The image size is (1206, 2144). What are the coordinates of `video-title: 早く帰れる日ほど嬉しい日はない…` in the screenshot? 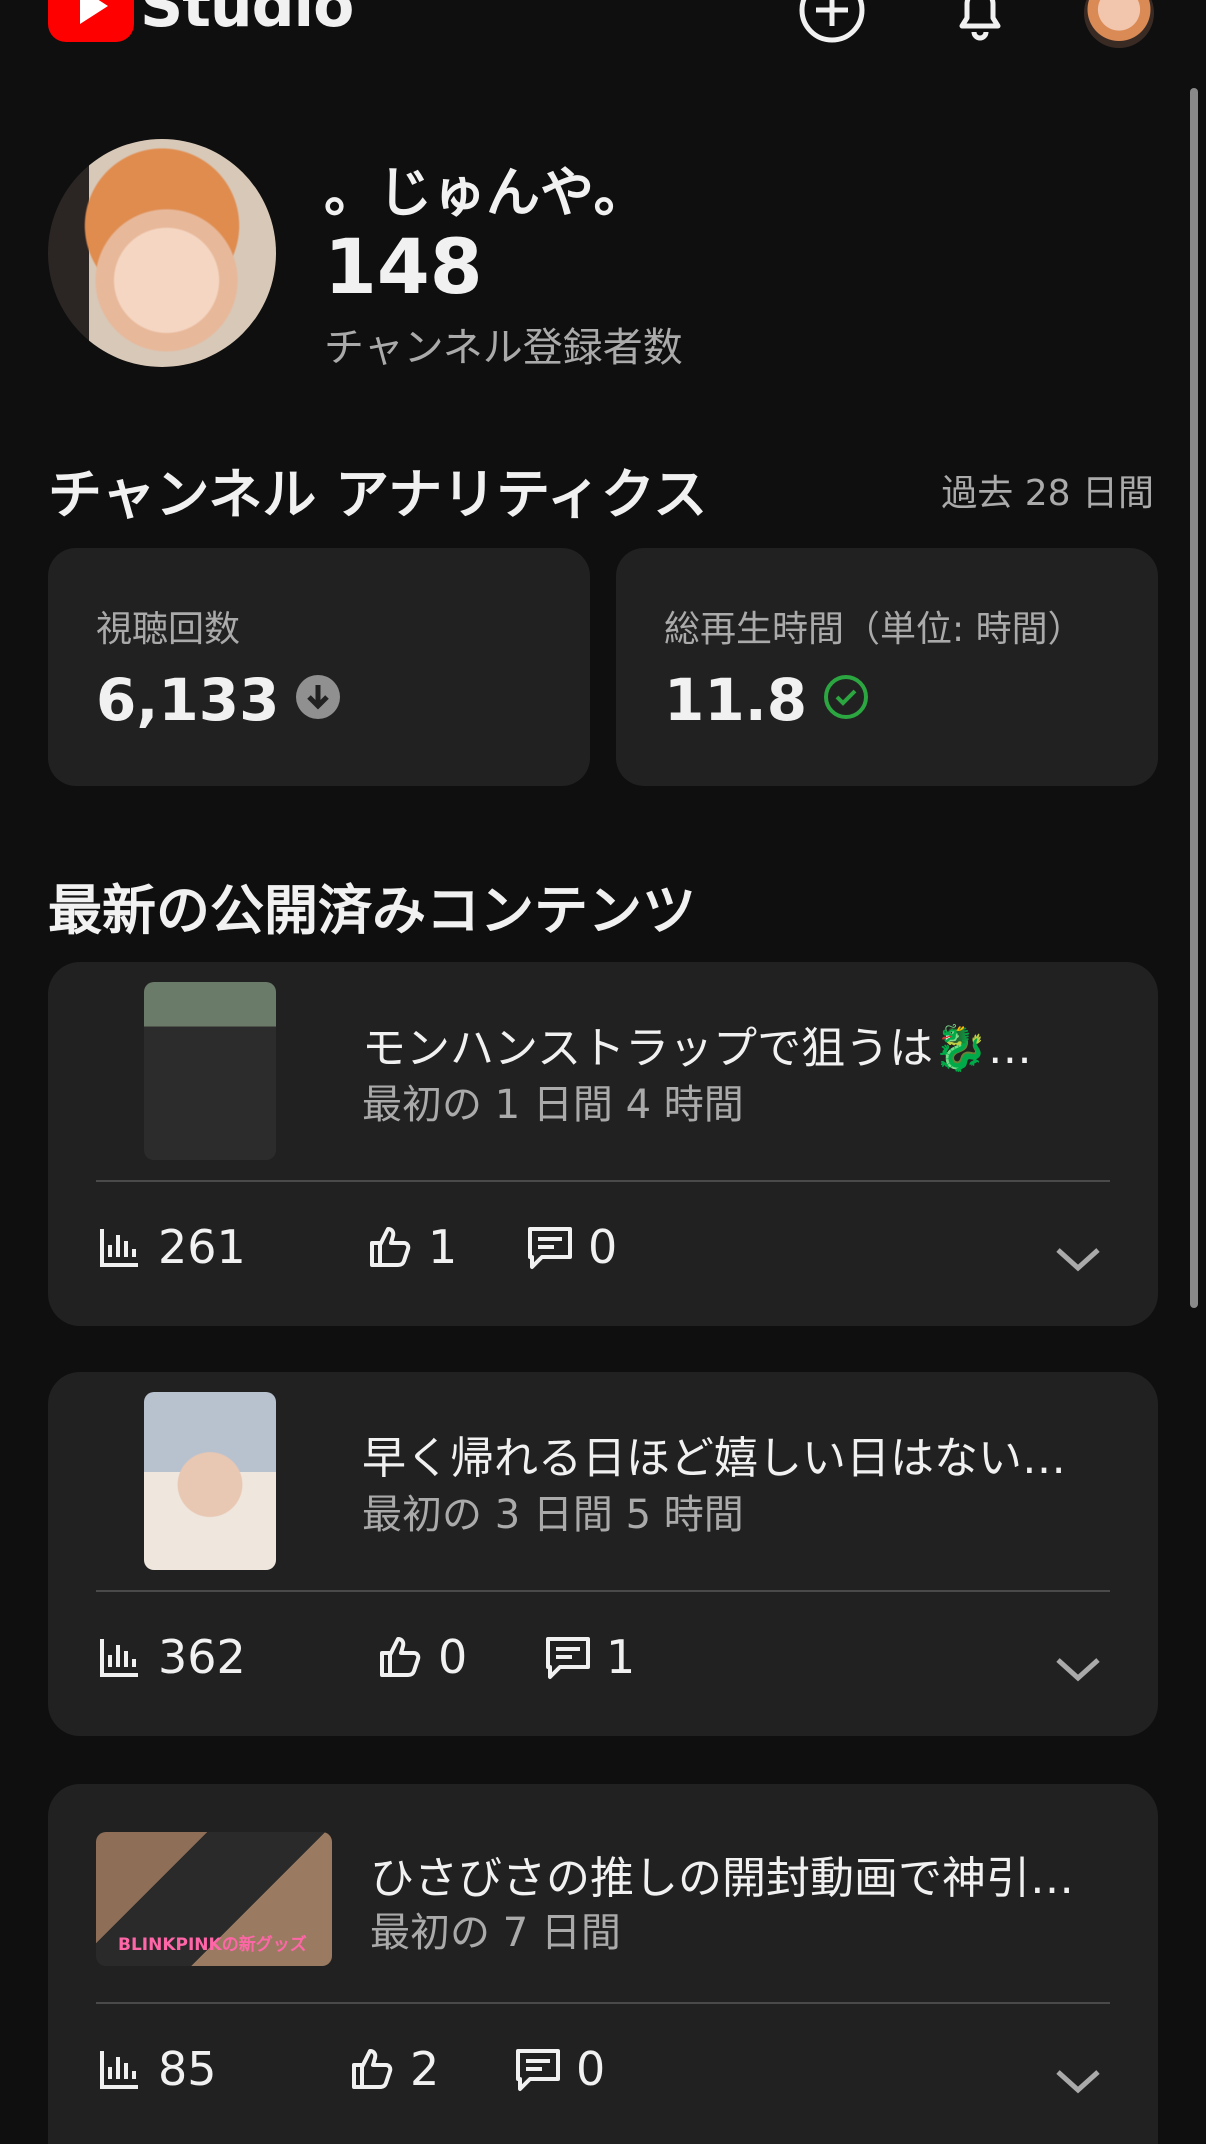 It's located at (714, 1454).